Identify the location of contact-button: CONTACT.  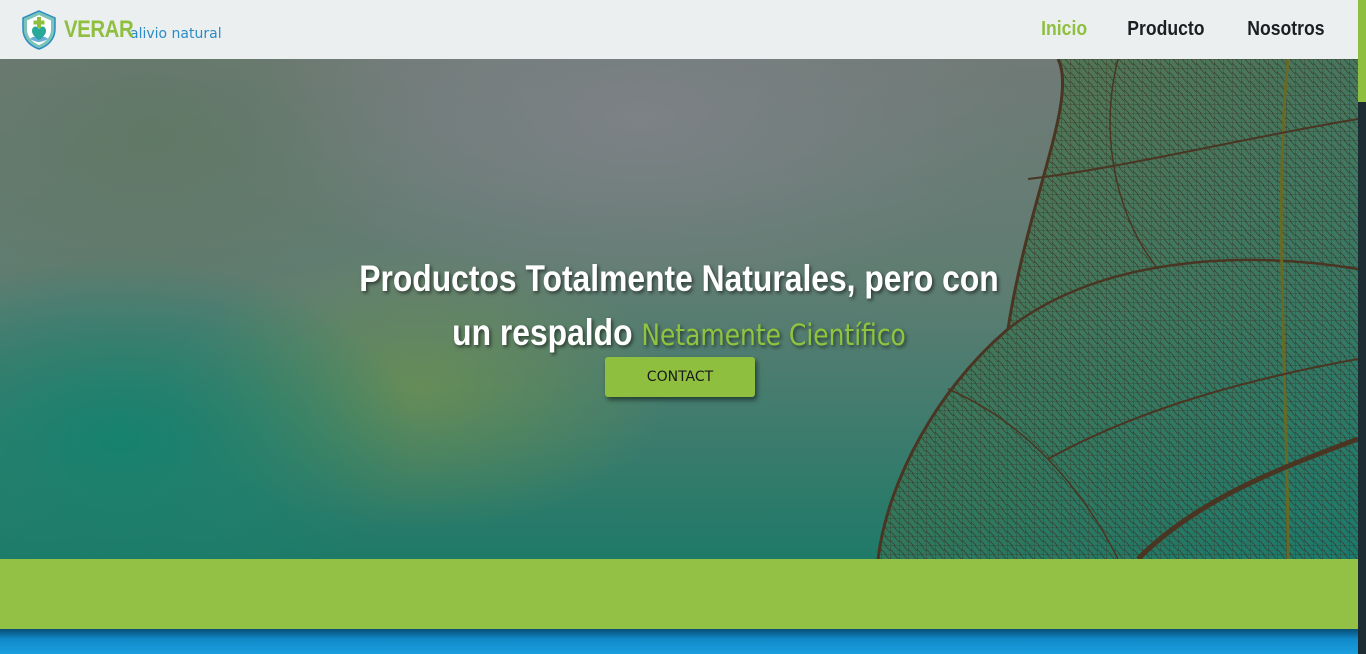
(680, 377).